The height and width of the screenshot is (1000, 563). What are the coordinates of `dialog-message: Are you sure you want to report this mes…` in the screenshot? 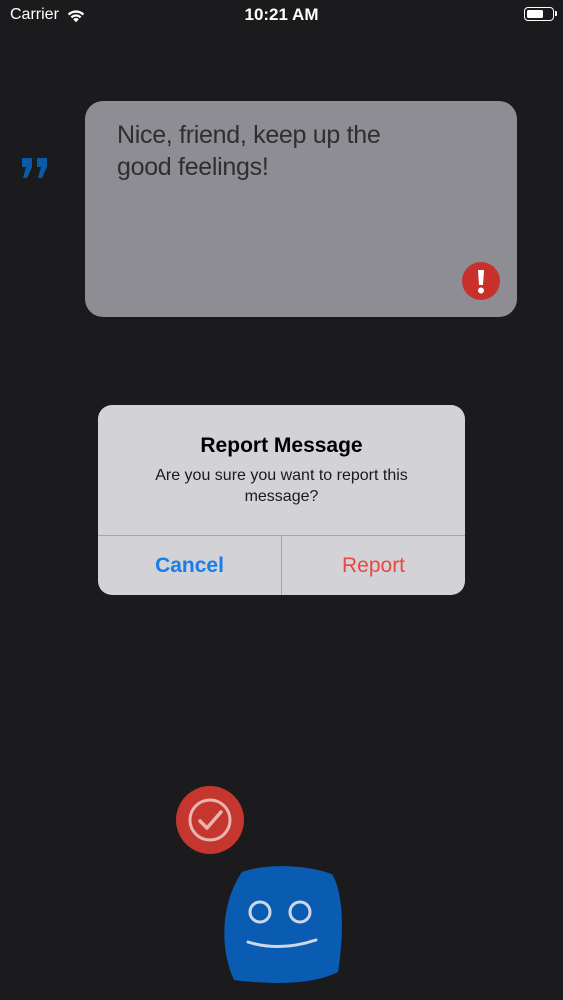 It's located at (281, 486).